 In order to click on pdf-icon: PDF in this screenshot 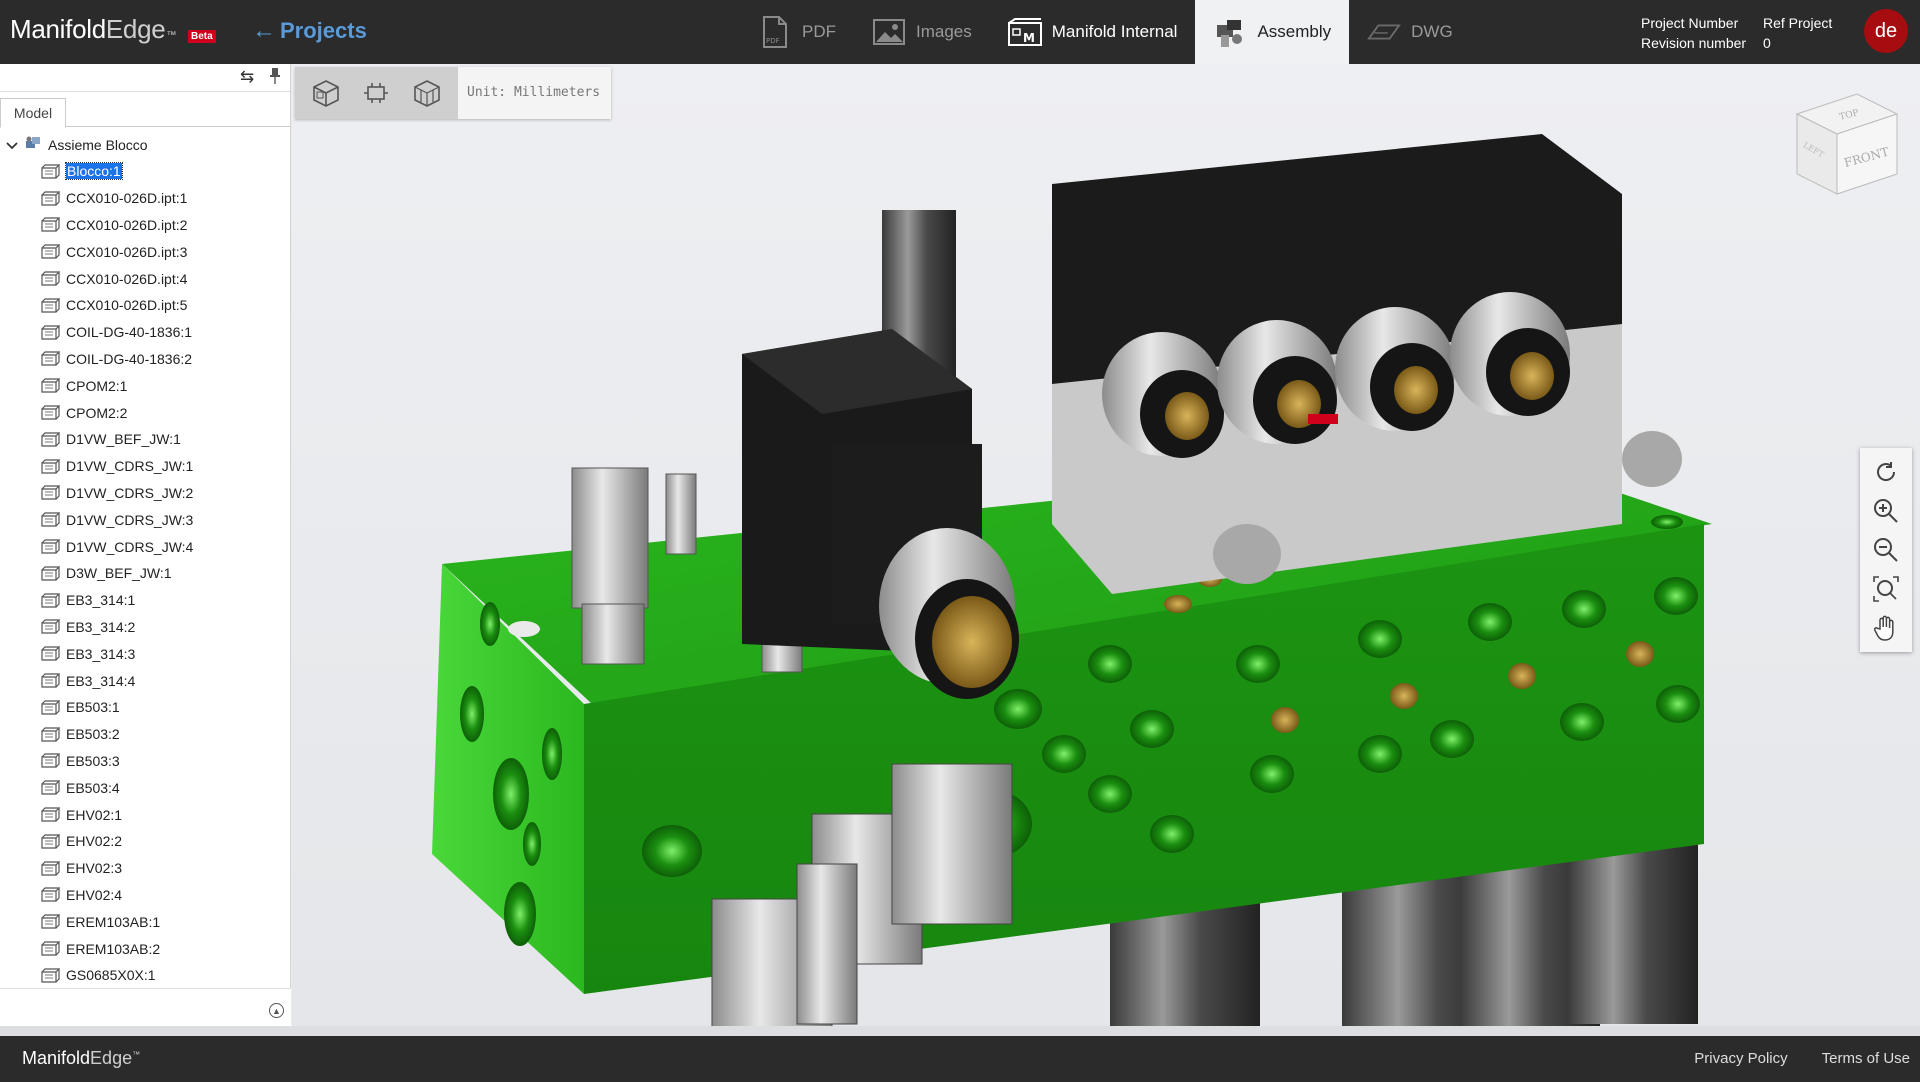, I will do `click(775, 32)`.